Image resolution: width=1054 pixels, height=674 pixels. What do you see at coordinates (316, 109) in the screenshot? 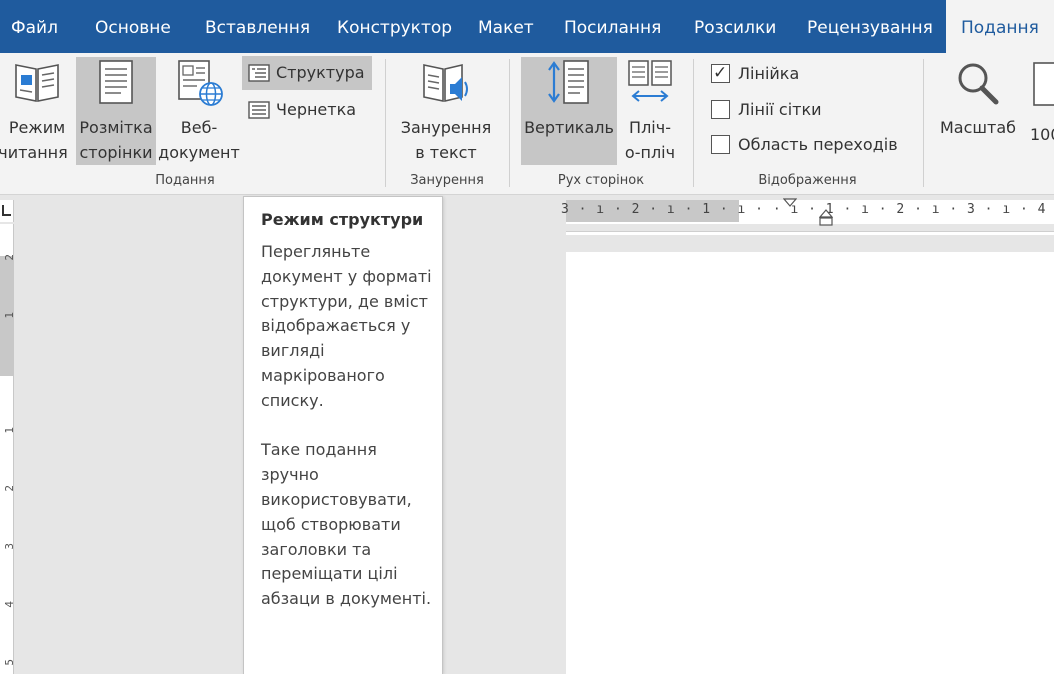
I see `draft-label: Чернетка` at bounding box center [316, 109].